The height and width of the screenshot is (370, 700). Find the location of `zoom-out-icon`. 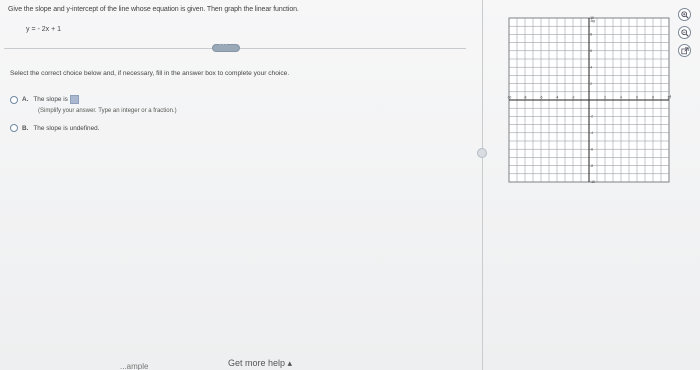

zoom-out-icon is located at coordinates (684, 32).